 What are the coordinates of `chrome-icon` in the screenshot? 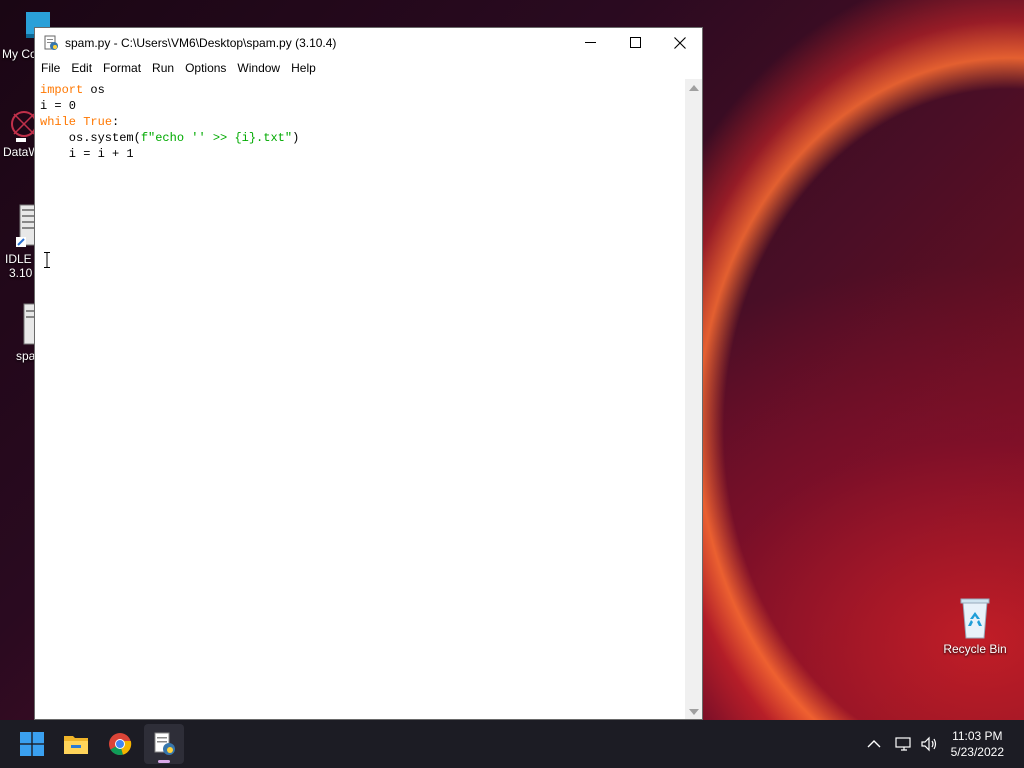 It's located at (120, 744).